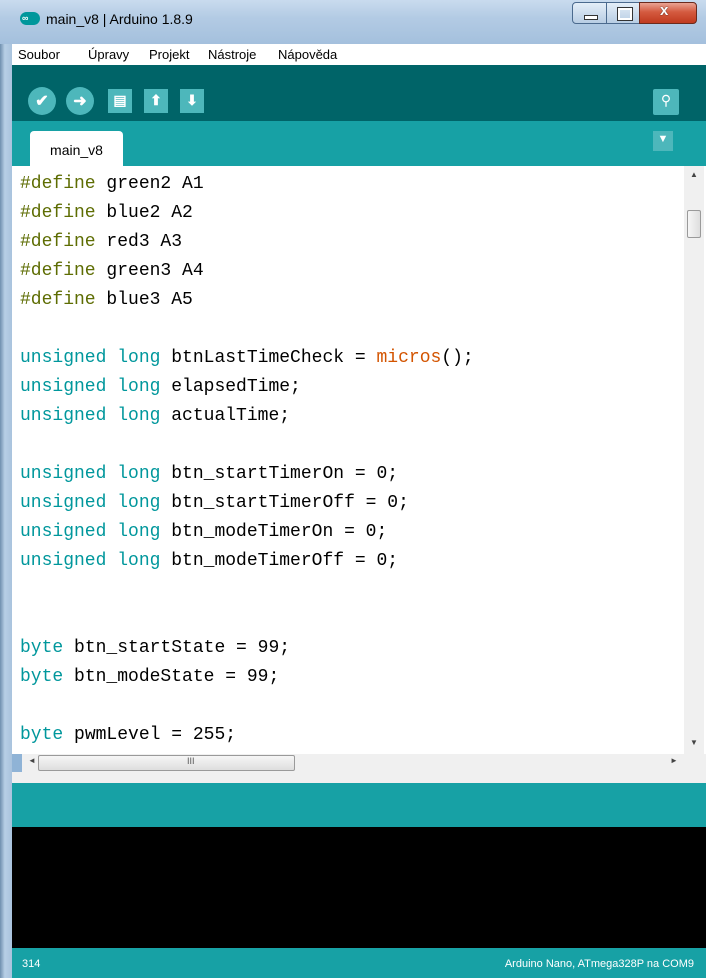 This screenshot has width=706, height=978. I want to click on editor-divider, so click(359, 777).